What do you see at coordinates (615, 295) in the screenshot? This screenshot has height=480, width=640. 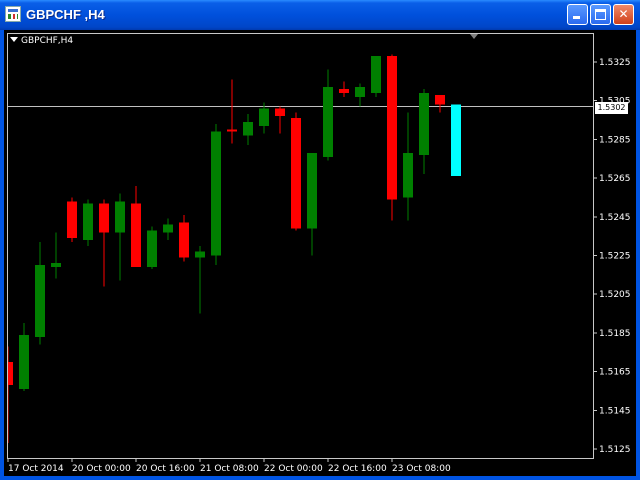 I see `y-tick-label: 1.5205` at bounding box center [615, 295].